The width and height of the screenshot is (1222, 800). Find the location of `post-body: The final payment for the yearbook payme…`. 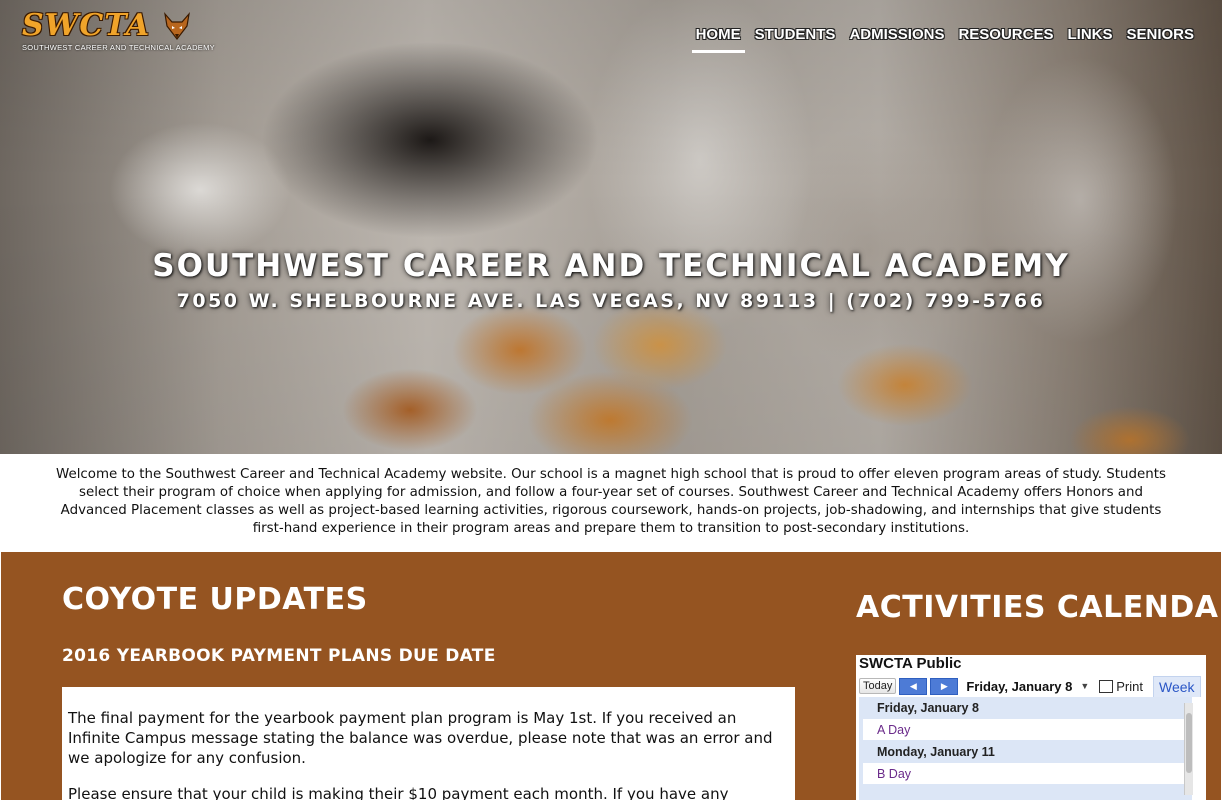

post-body: The final payment for the yearbook payme… is located at coordinates (428, 743).